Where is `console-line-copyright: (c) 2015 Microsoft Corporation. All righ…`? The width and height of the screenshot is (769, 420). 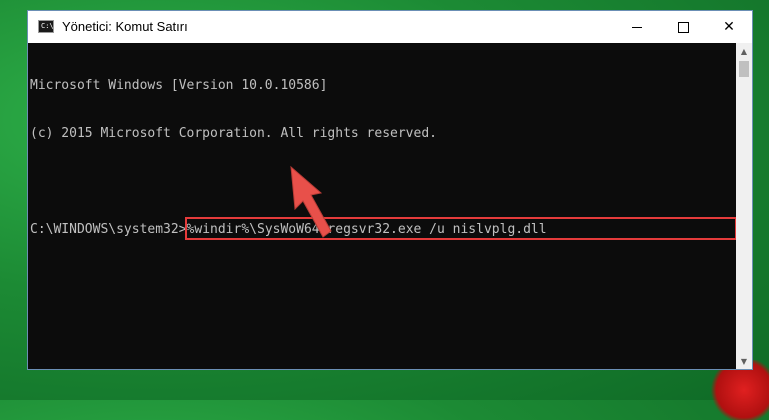
console-line-copyright: (c) 2015 Microsoft Corporation. All righ… is located at coordinates (233, 133).